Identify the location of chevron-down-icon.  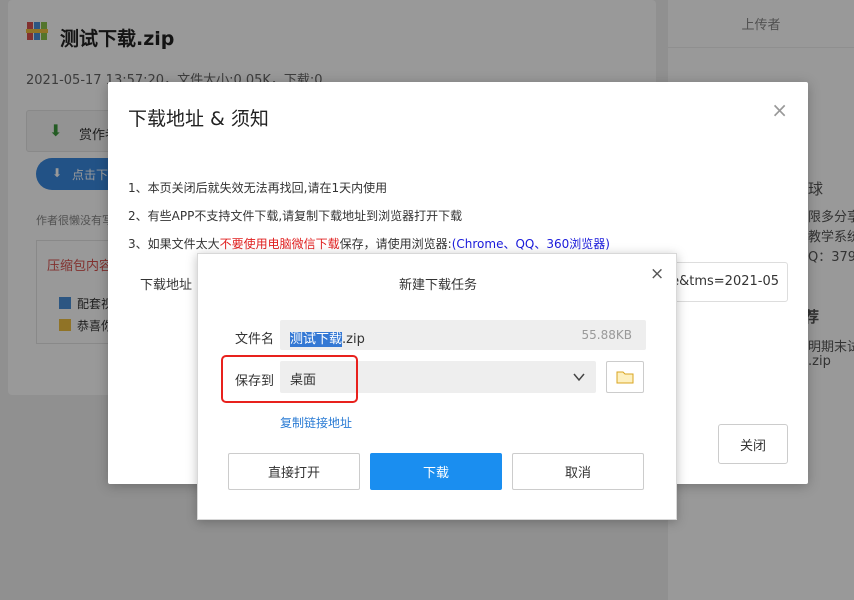
(579, 377).